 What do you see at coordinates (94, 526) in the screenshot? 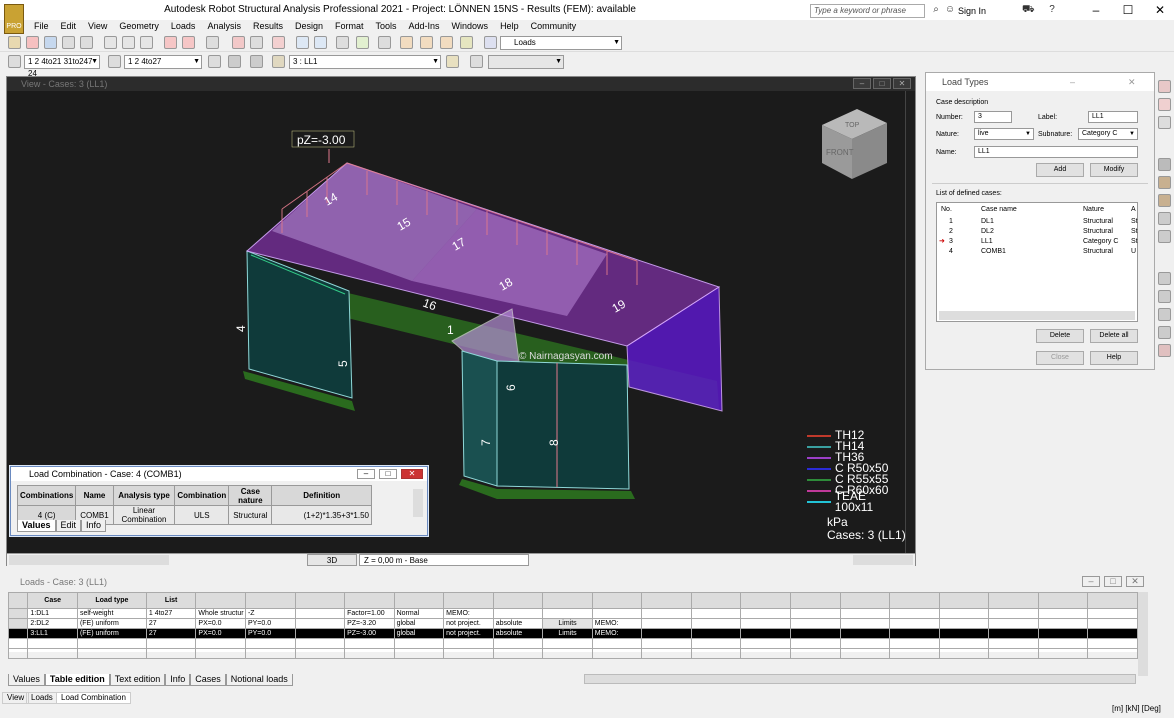
I see `lc-tab-info: Info` at bounding box center [94, 526].